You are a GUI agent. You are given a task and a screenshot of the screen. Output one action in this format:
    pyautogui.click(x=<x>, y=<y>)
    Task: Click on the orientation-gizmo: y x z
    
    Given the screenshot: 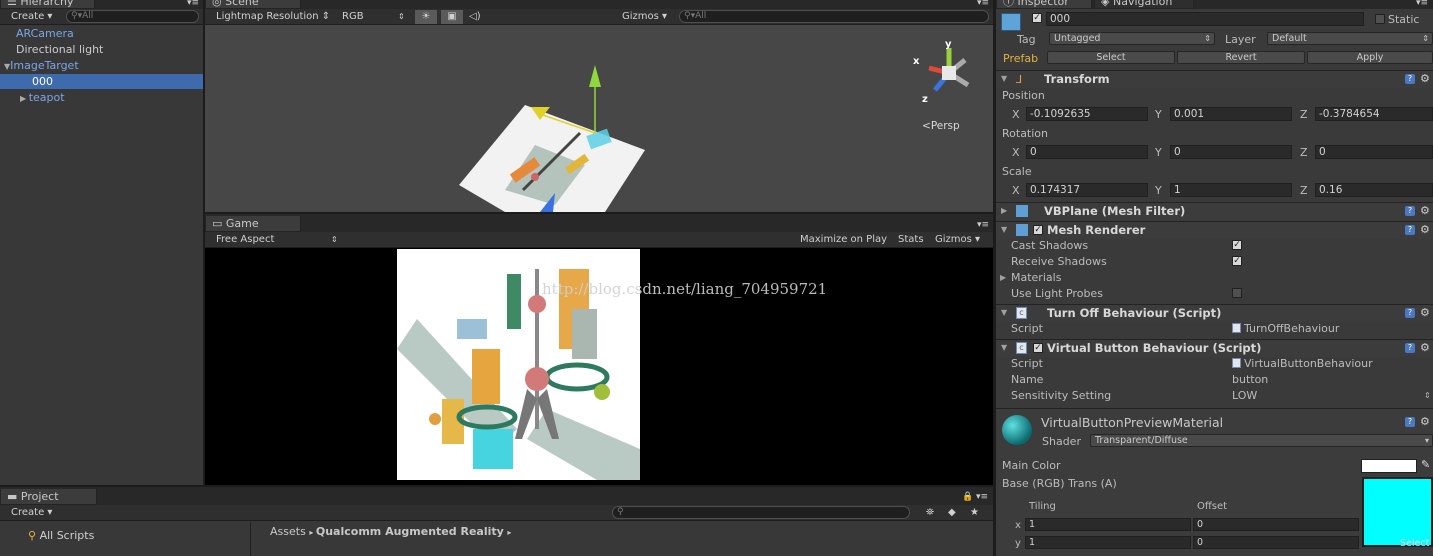 What is the action you would take?
    pyautogui.click(x=948, y=73)
    